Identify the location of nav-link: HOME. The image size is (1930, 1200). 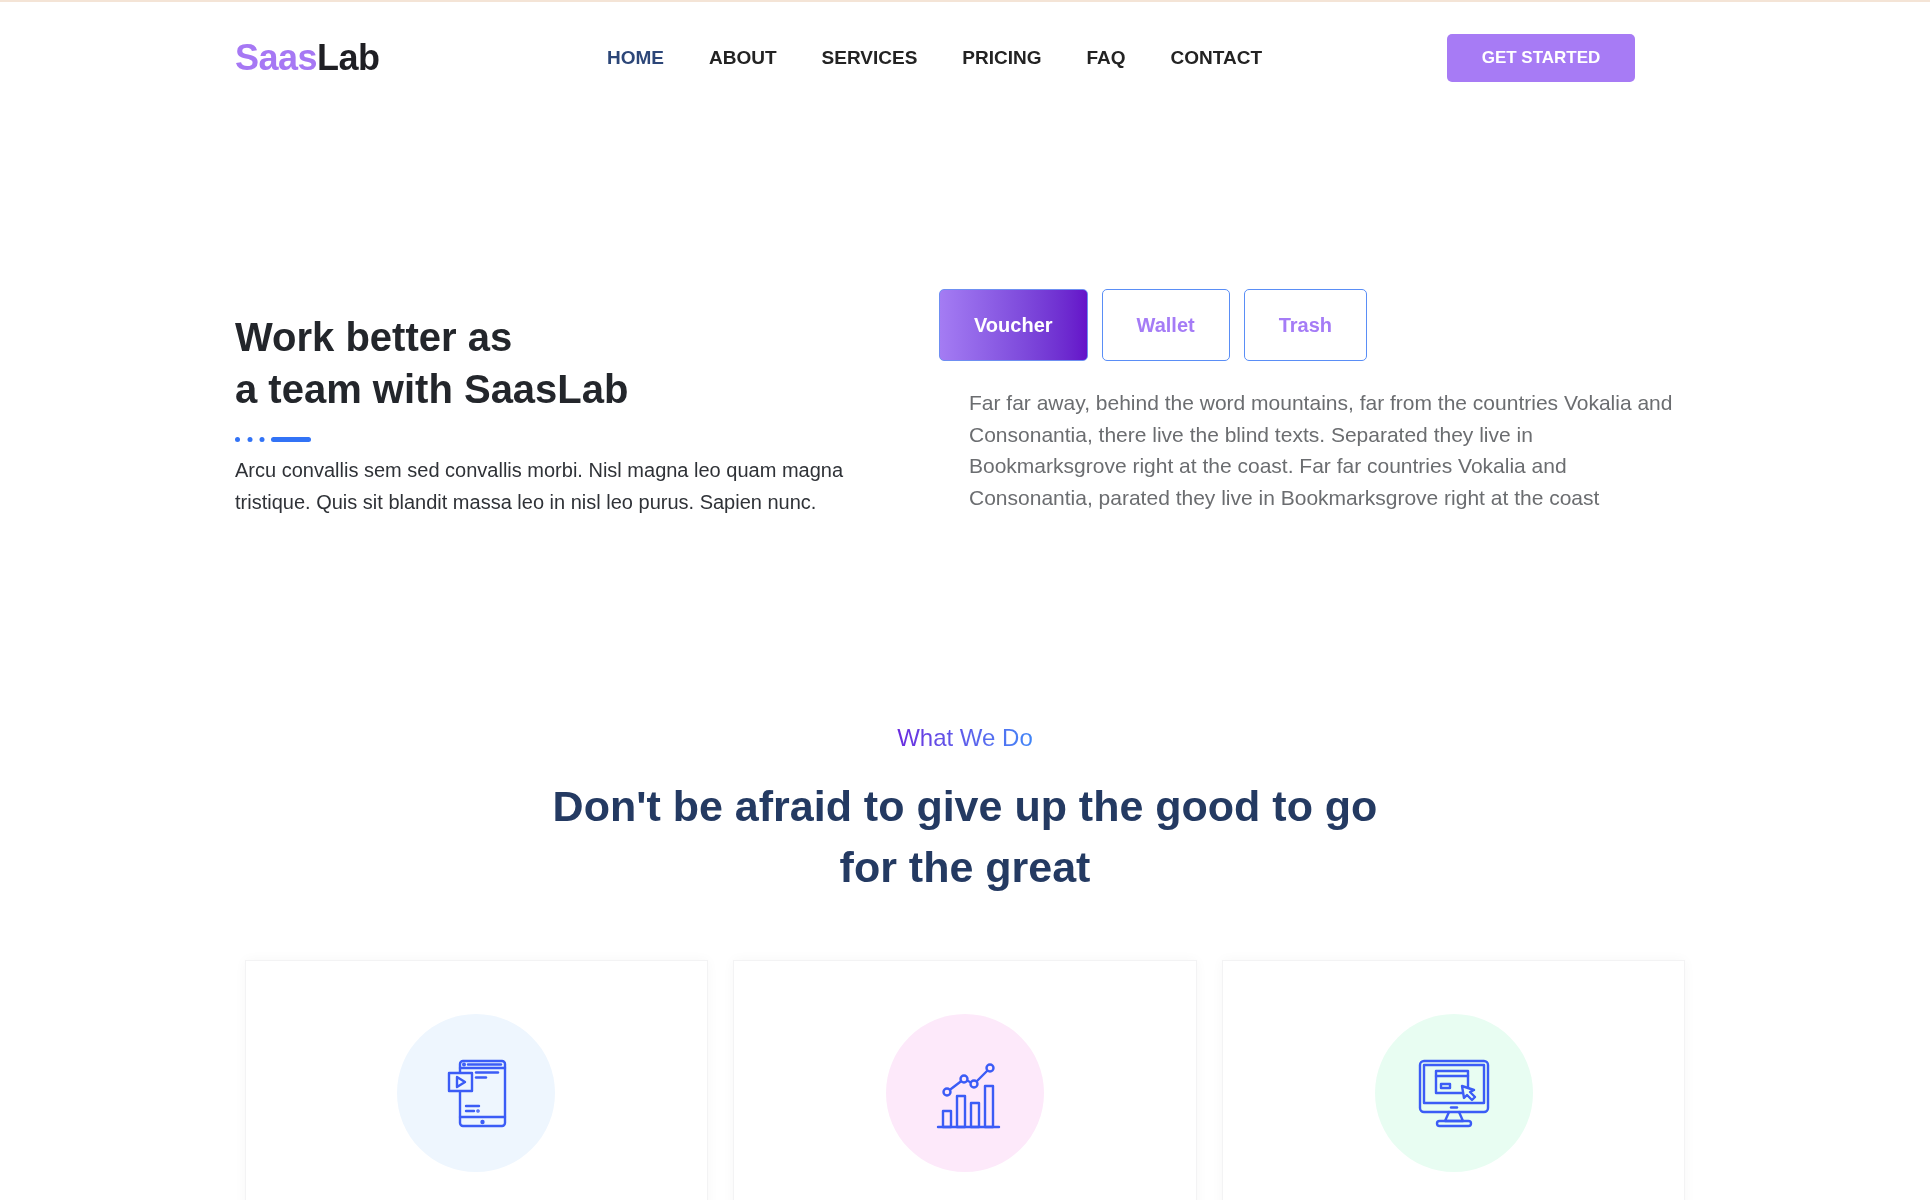
(635, 58).